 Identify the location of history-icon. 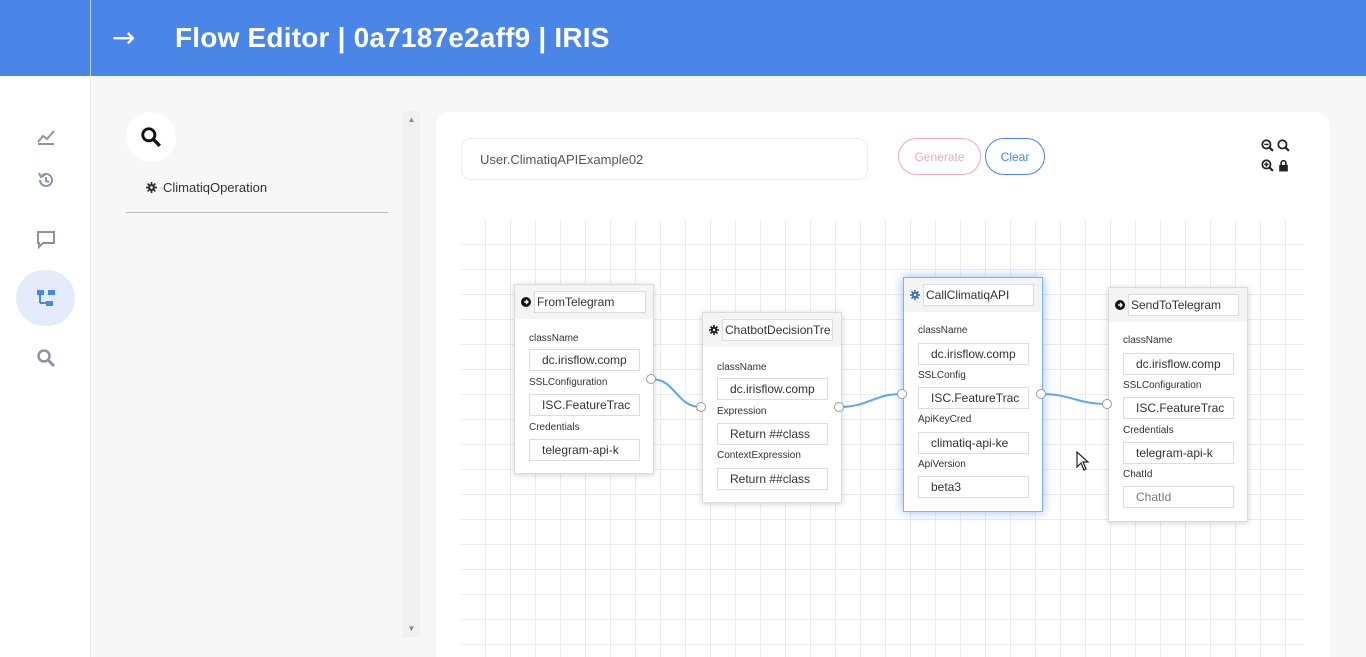
(45, 179).